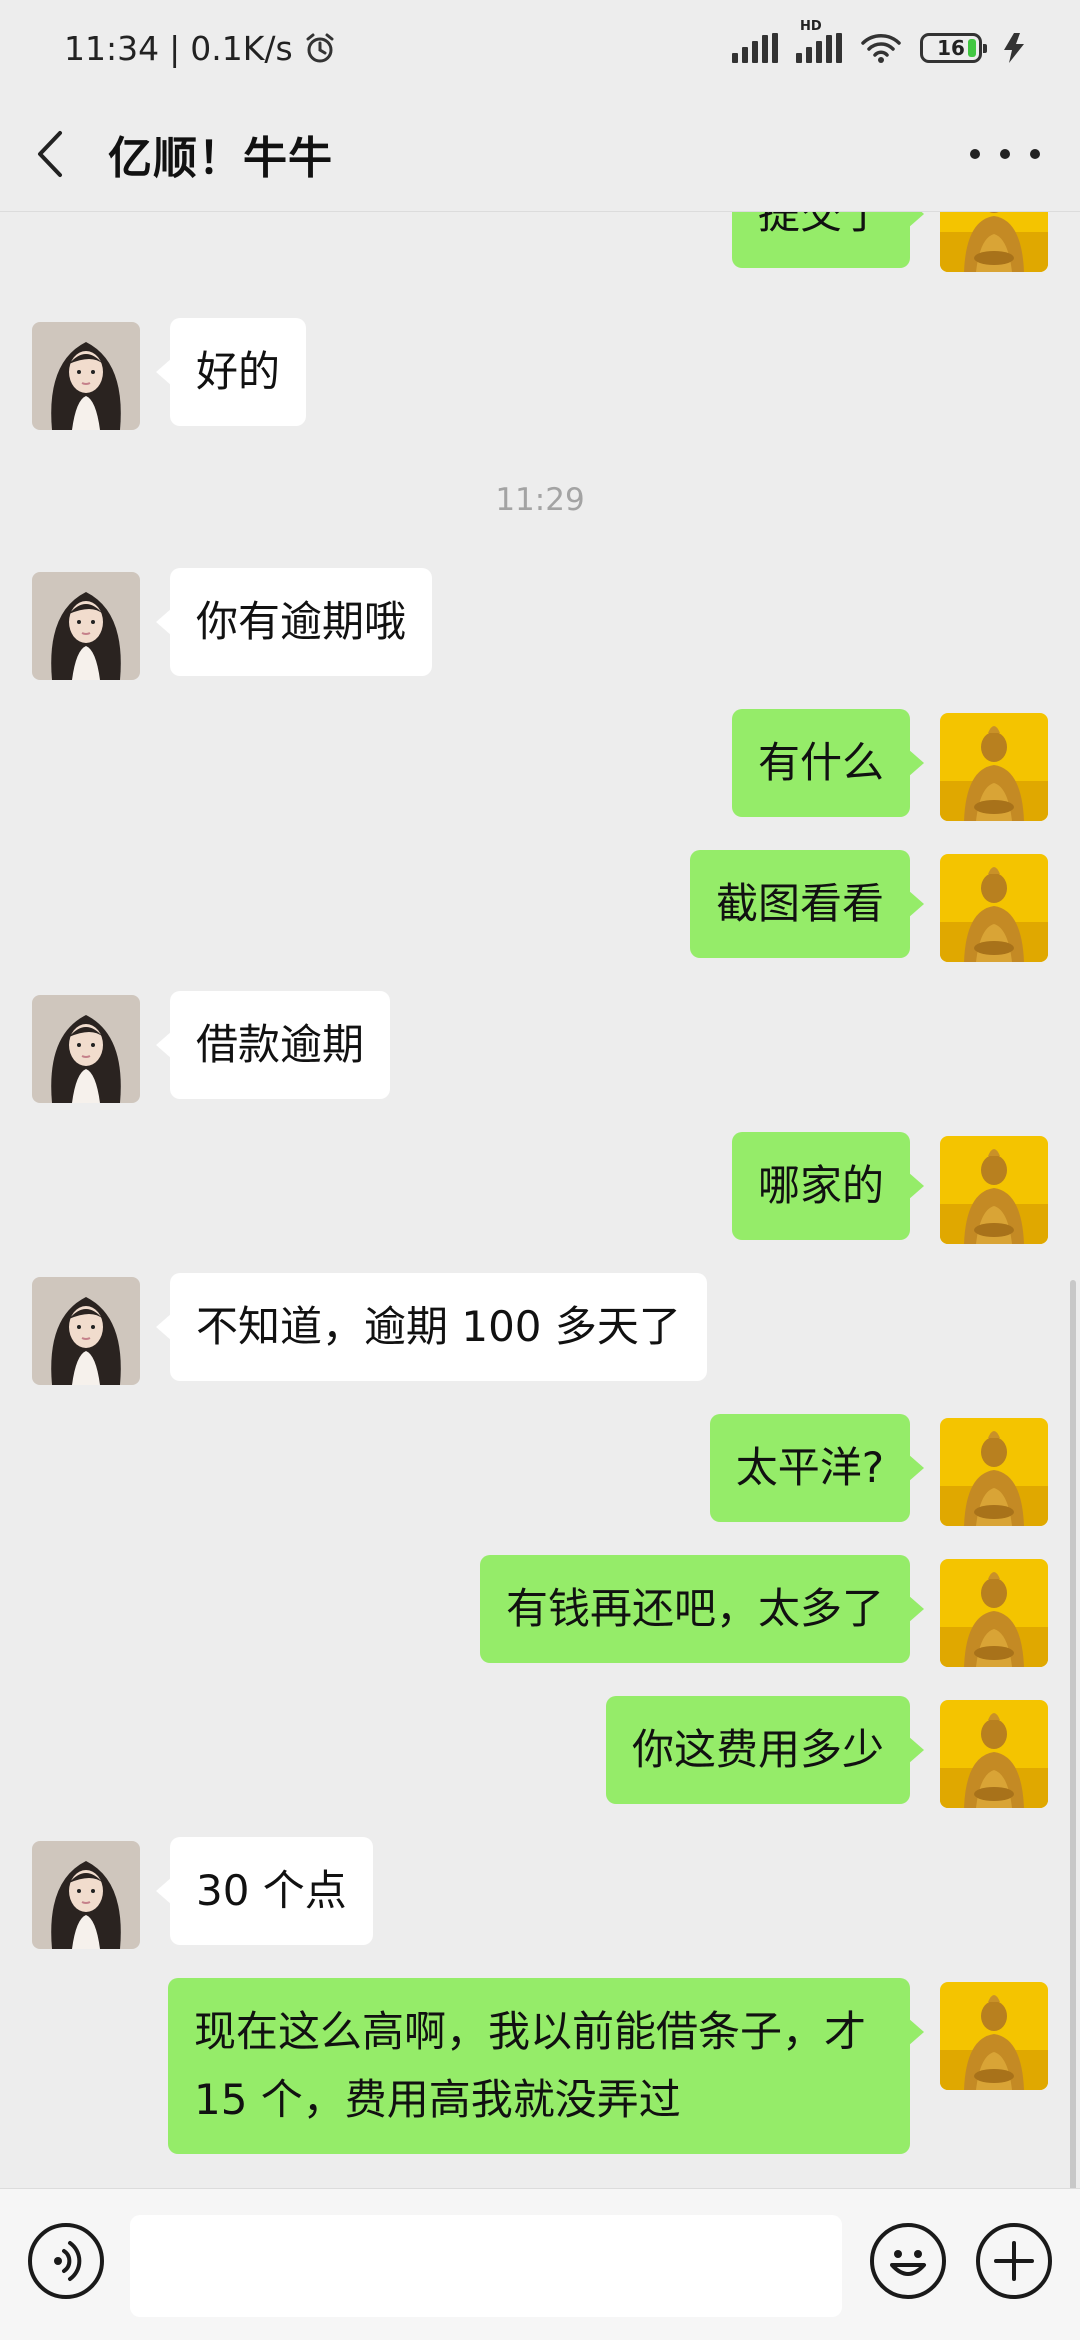 This screenshot has width=1080, height=2340. I want to click on message-timestamp: 11:29, so click(540, 500).